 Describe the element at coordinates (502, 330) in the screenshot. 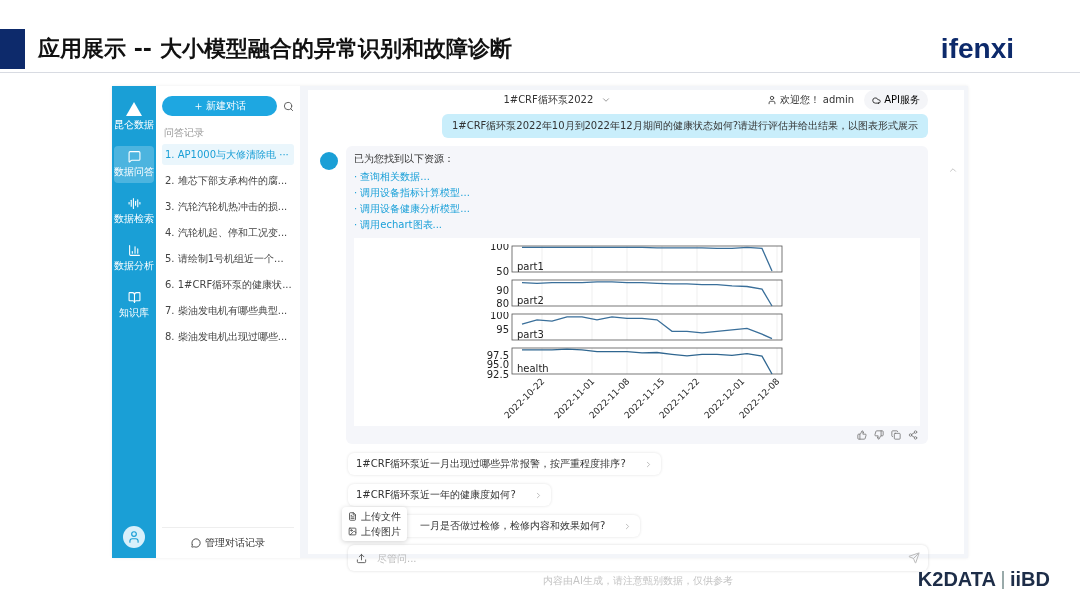

I see `tick-label: 95` at that location.